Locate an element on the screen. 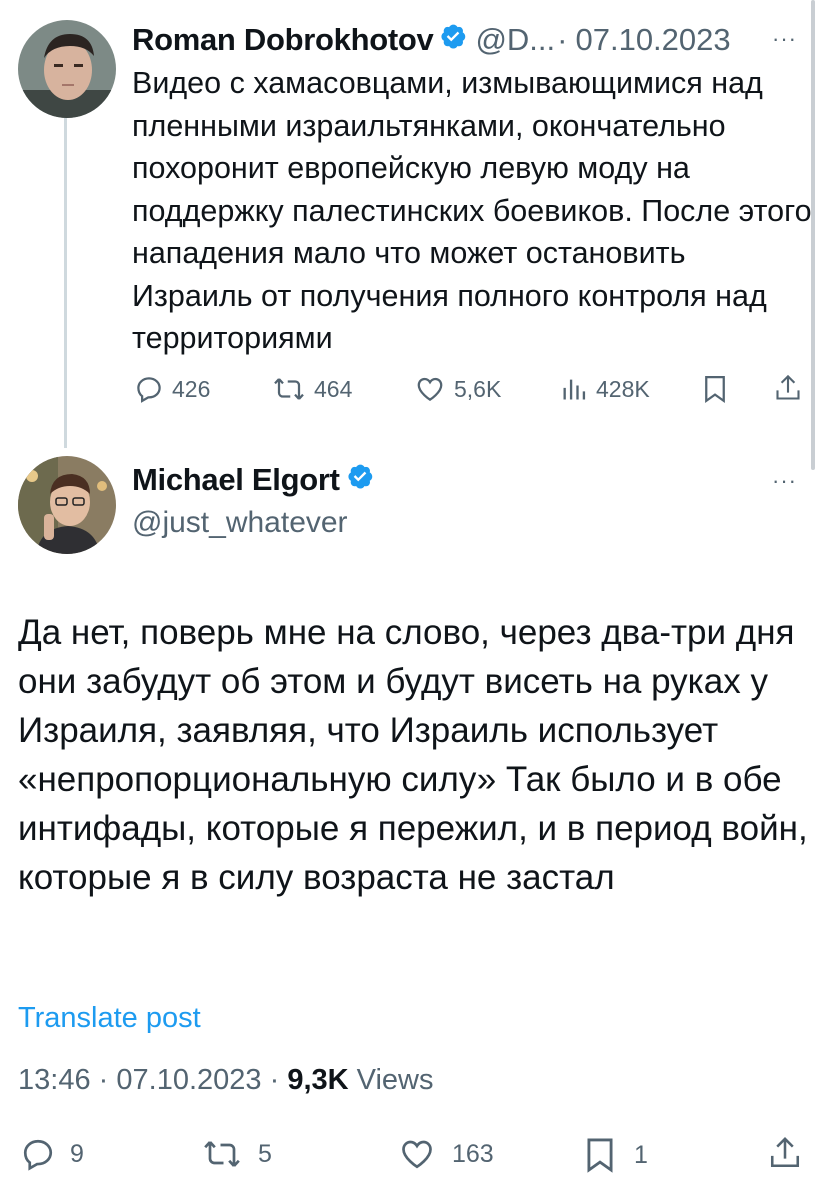 The image size is (826, 1200). reply-reply-button: 9 is located at coordinates (52, 1154).